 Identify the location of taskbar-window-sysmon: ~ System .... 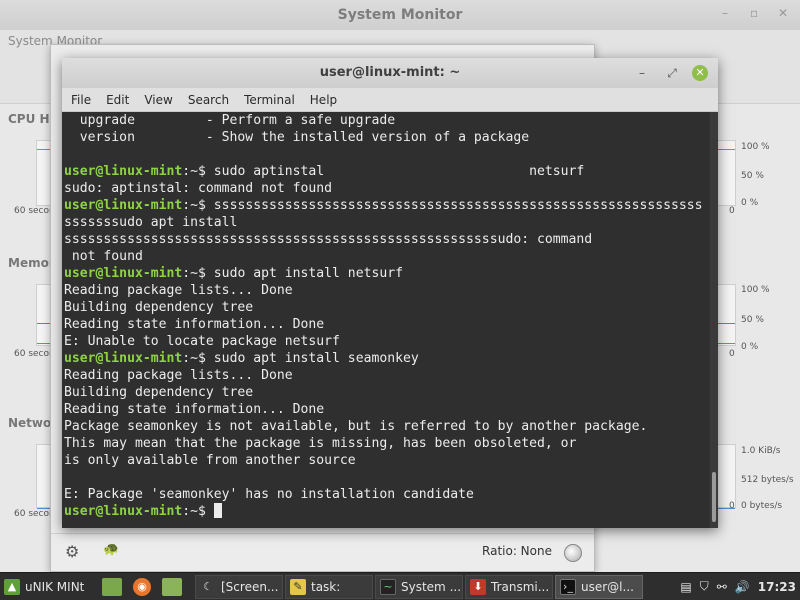
(419, 586).